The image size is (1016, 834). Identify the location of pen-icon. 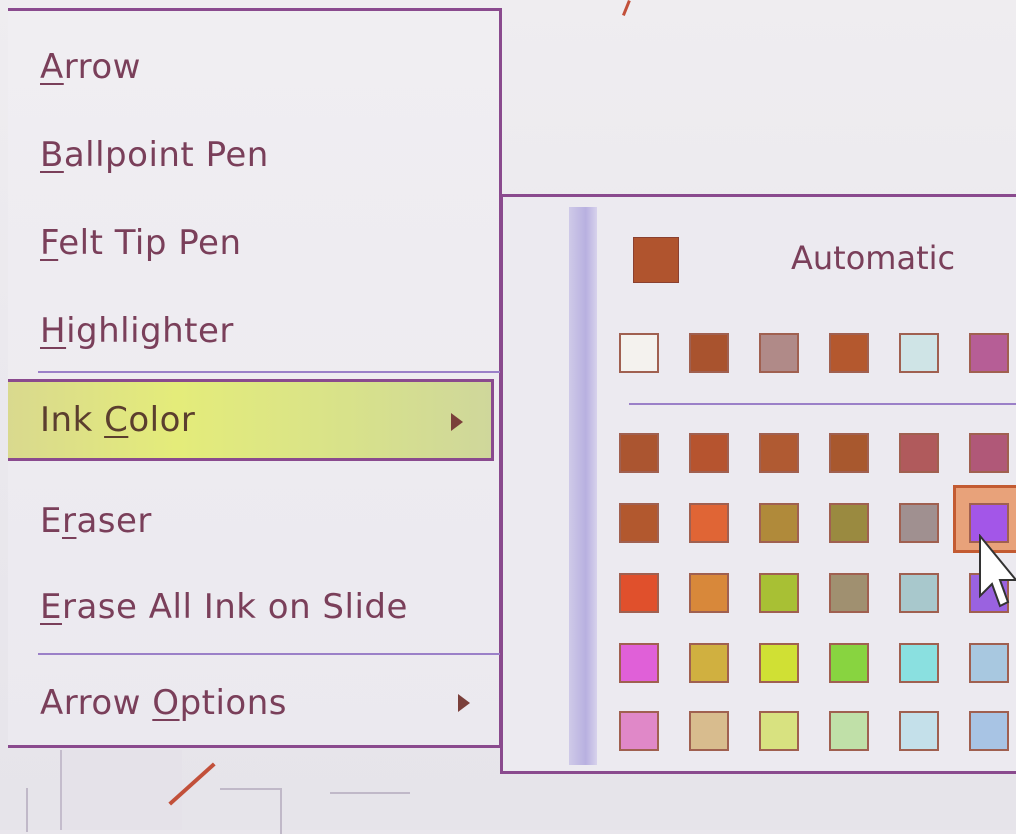
(192, 784).